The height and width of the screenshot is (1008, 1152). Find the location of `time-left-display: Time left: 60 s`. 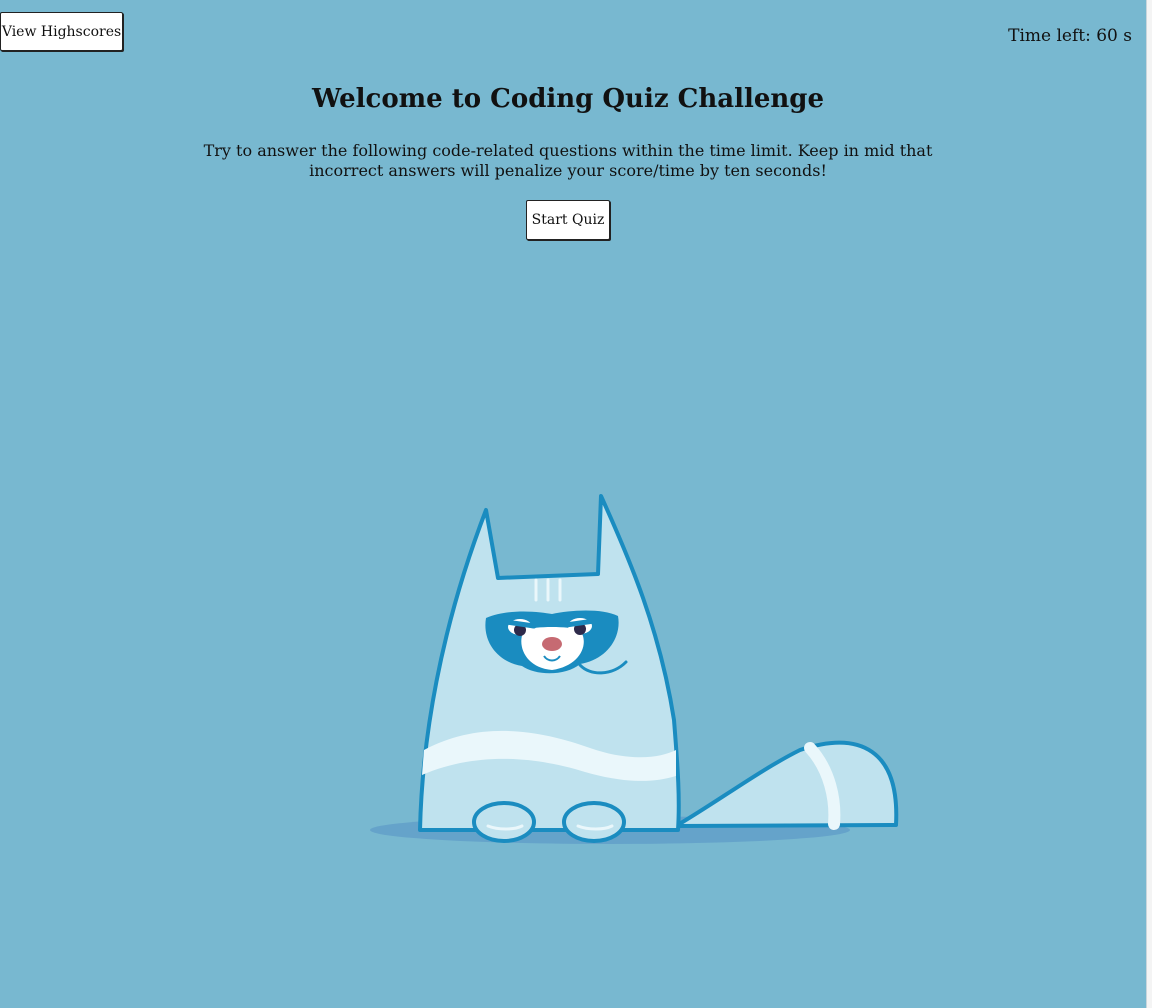

time-left-display: Time left: 60 s is located at coordinates (1070, 36).